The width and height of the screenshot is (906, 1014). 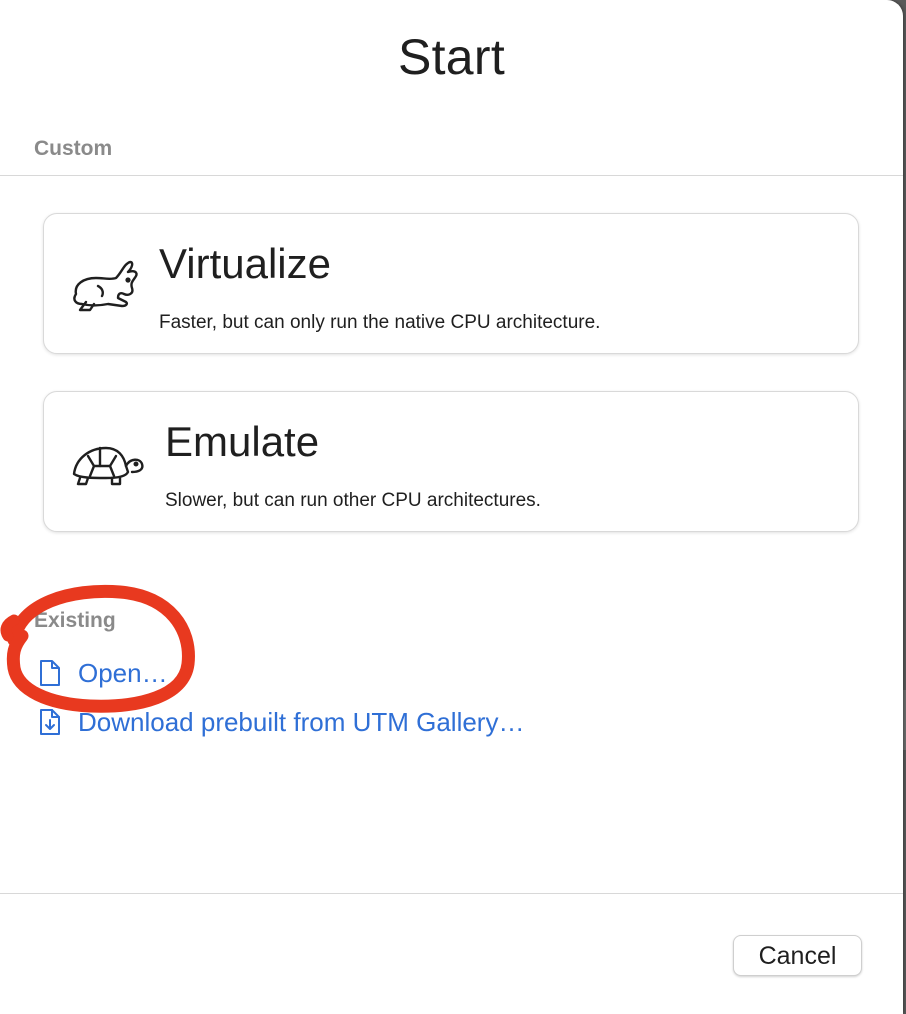 What do you see at coordinates (50, 673) in the screenshot?
I see `document-icon` at bounding box center [50, 673].